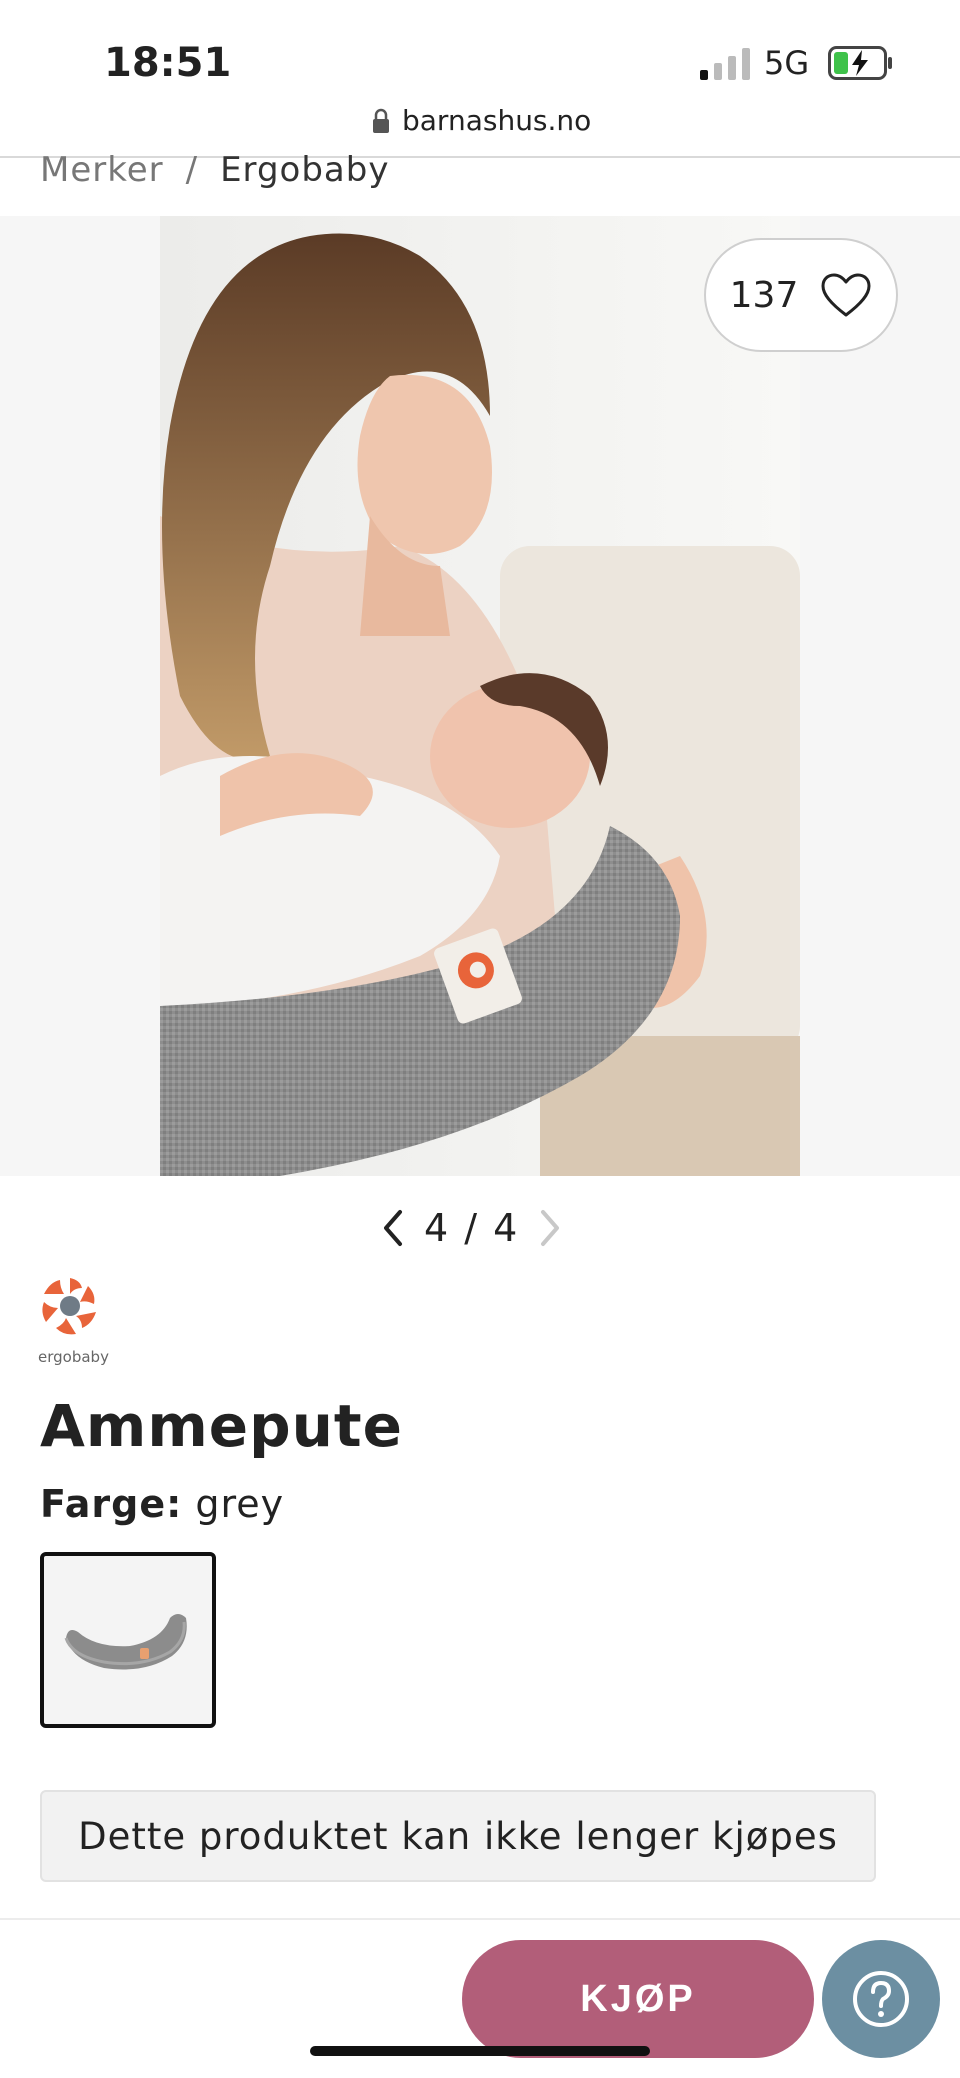 The height and width of the screenshot is (2078, 960). I want to click on status-time: 18:51, so click(168, 63).